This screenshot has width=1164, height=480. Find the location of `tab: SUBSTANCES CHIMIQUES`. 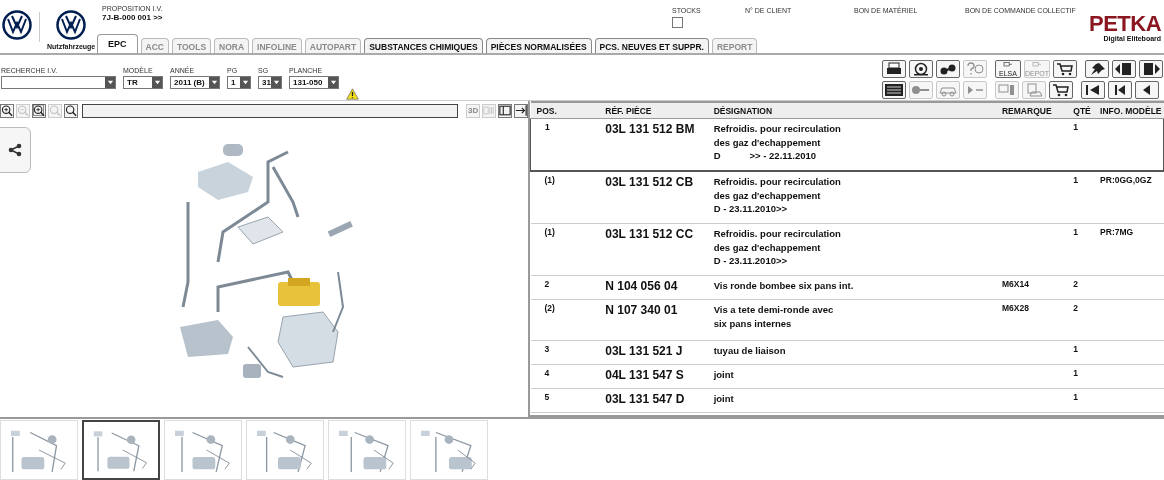

tab: SUBSTANCES CHIMIQUES is located at coordinates (423, 45).